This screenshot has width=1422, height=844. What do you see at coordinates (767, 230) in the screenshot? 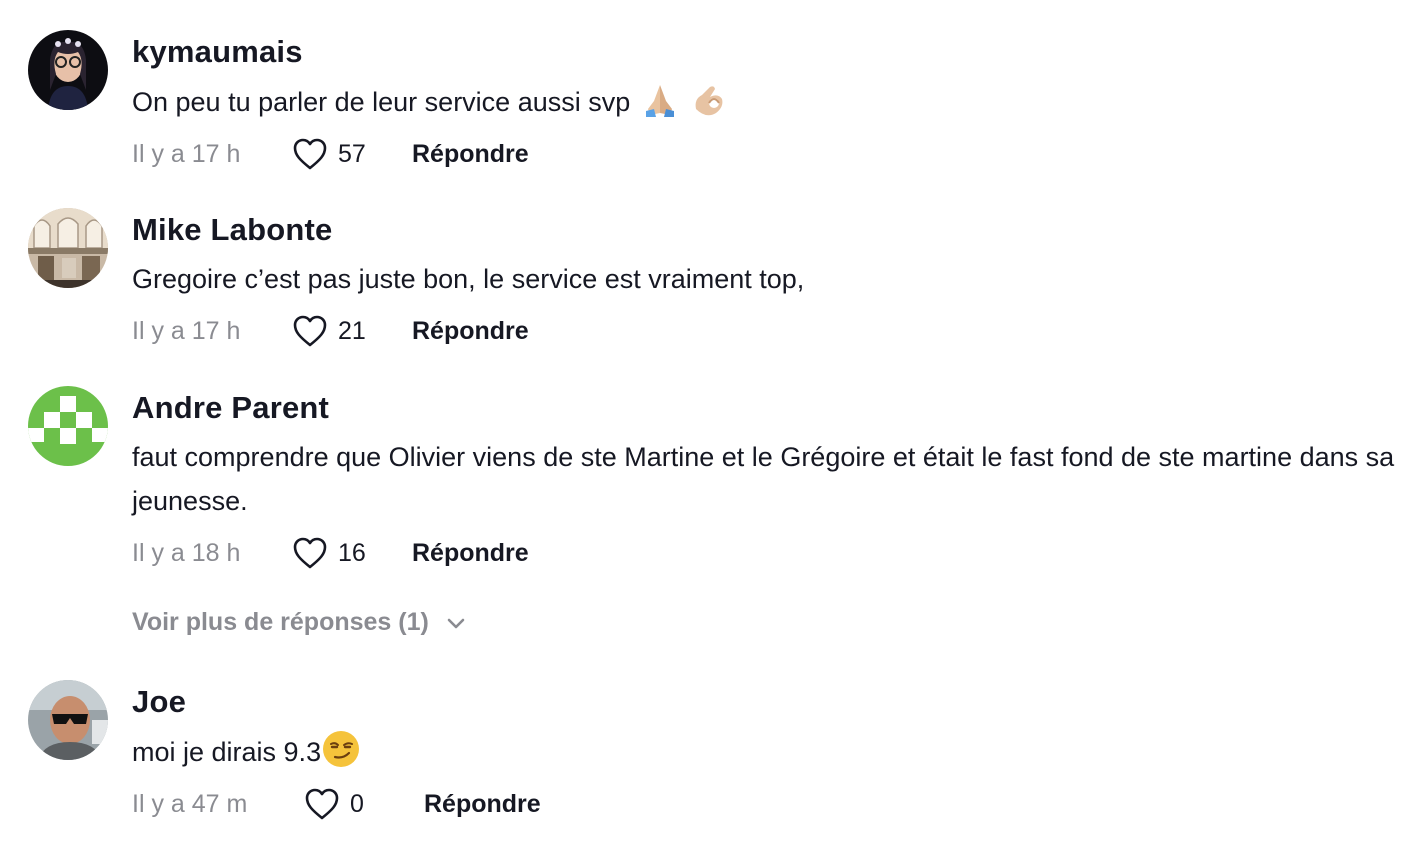
I see `comment-username: Mike Labonte` at bounding box center [767, 230].